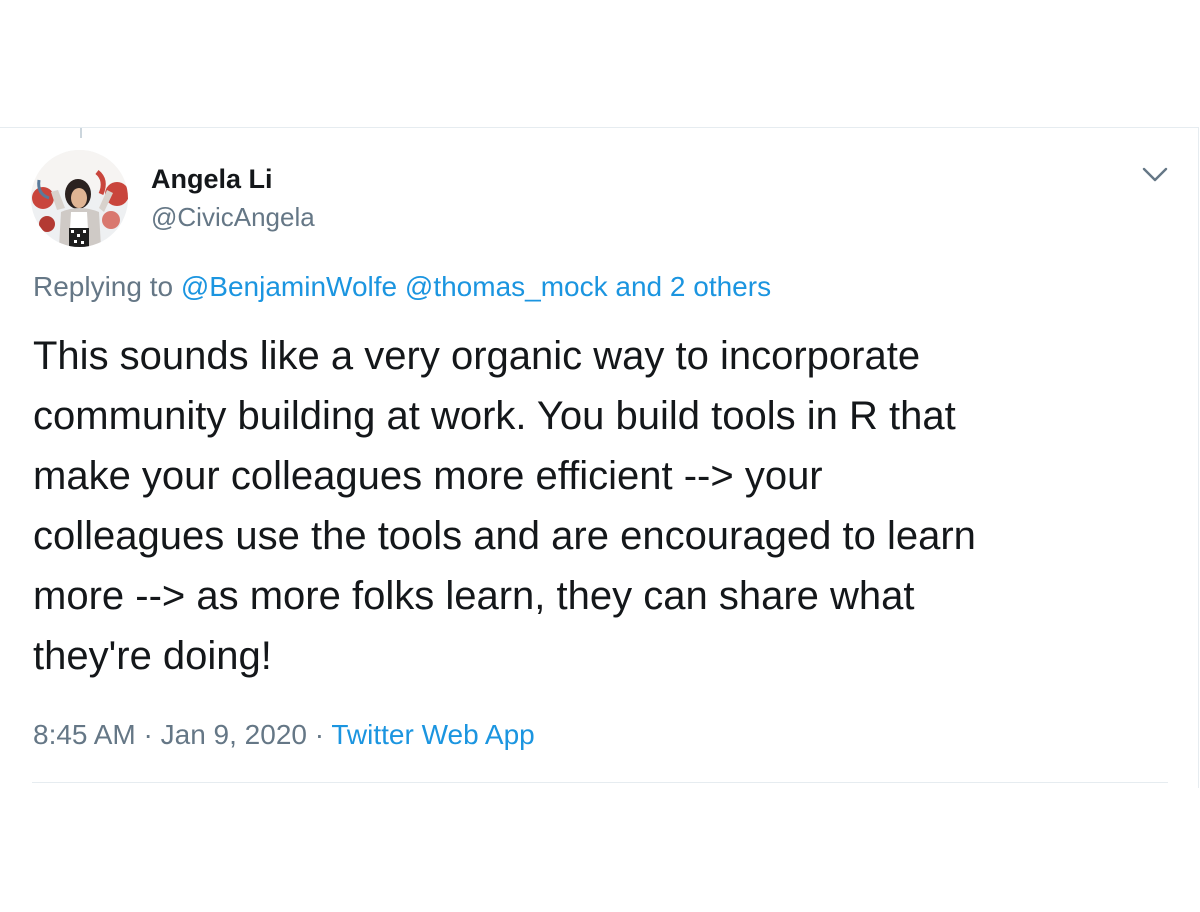 This screenshot has height=912, width=1200. Describe the element at coordinates (84, 734) in the screenshot. I see `tweet-time: 8:45 AM` at that location.